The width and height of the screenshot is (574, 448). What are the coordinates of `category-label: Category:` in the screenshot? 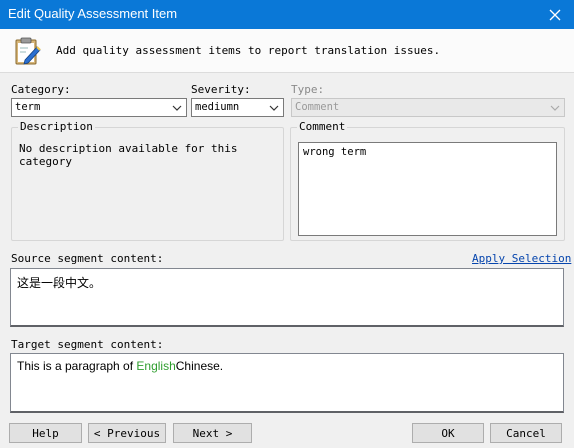 It's located at (41, 89).